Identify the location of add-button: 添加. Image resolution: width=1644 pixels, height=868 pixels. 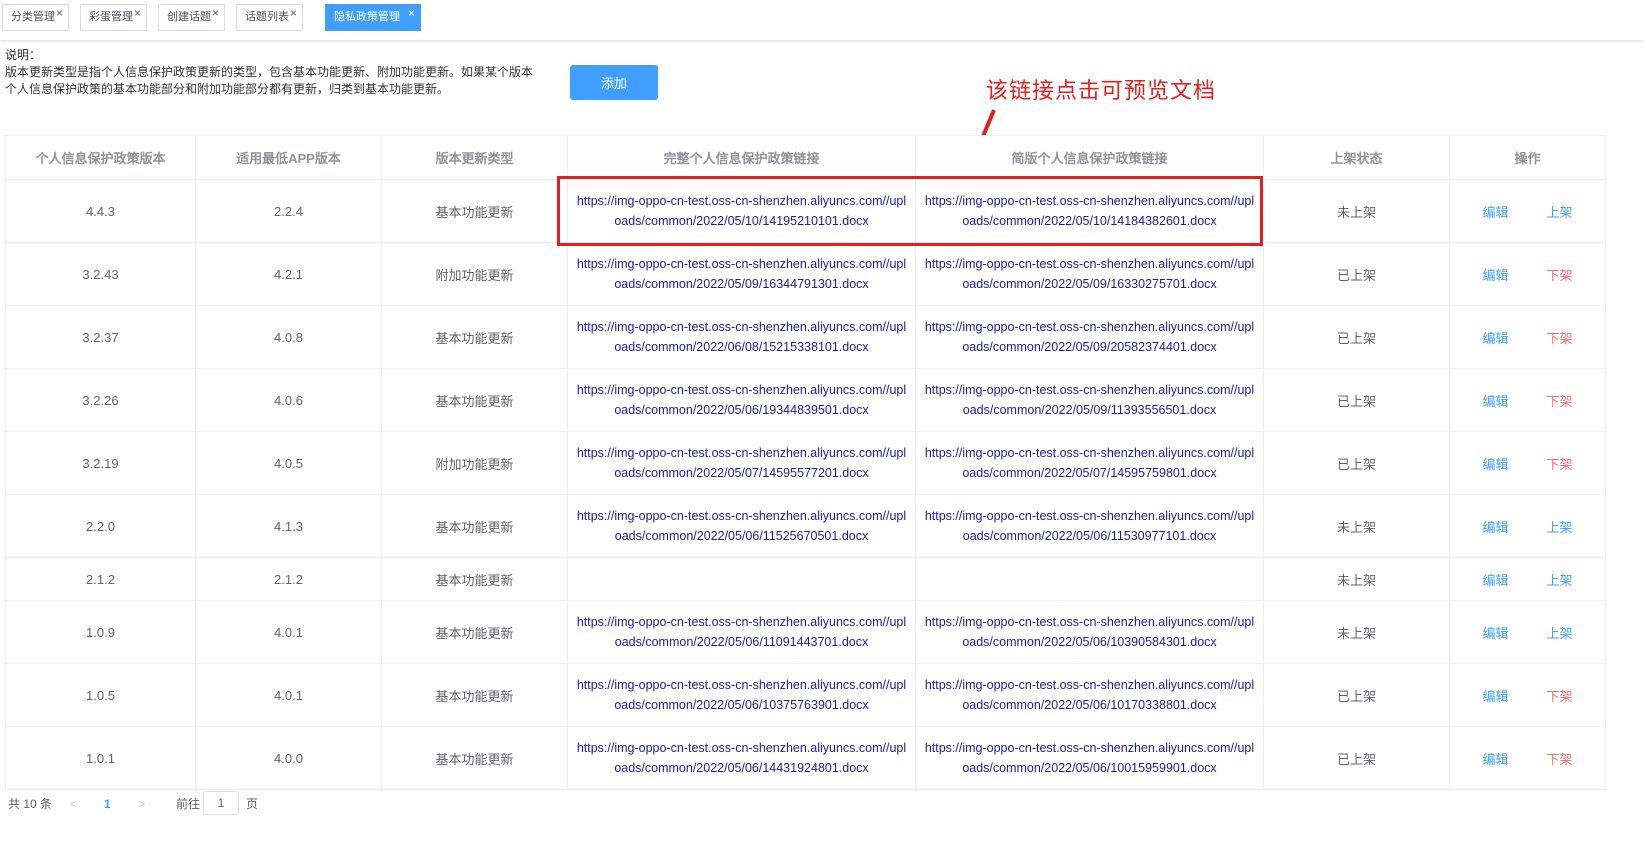
(614, 82).